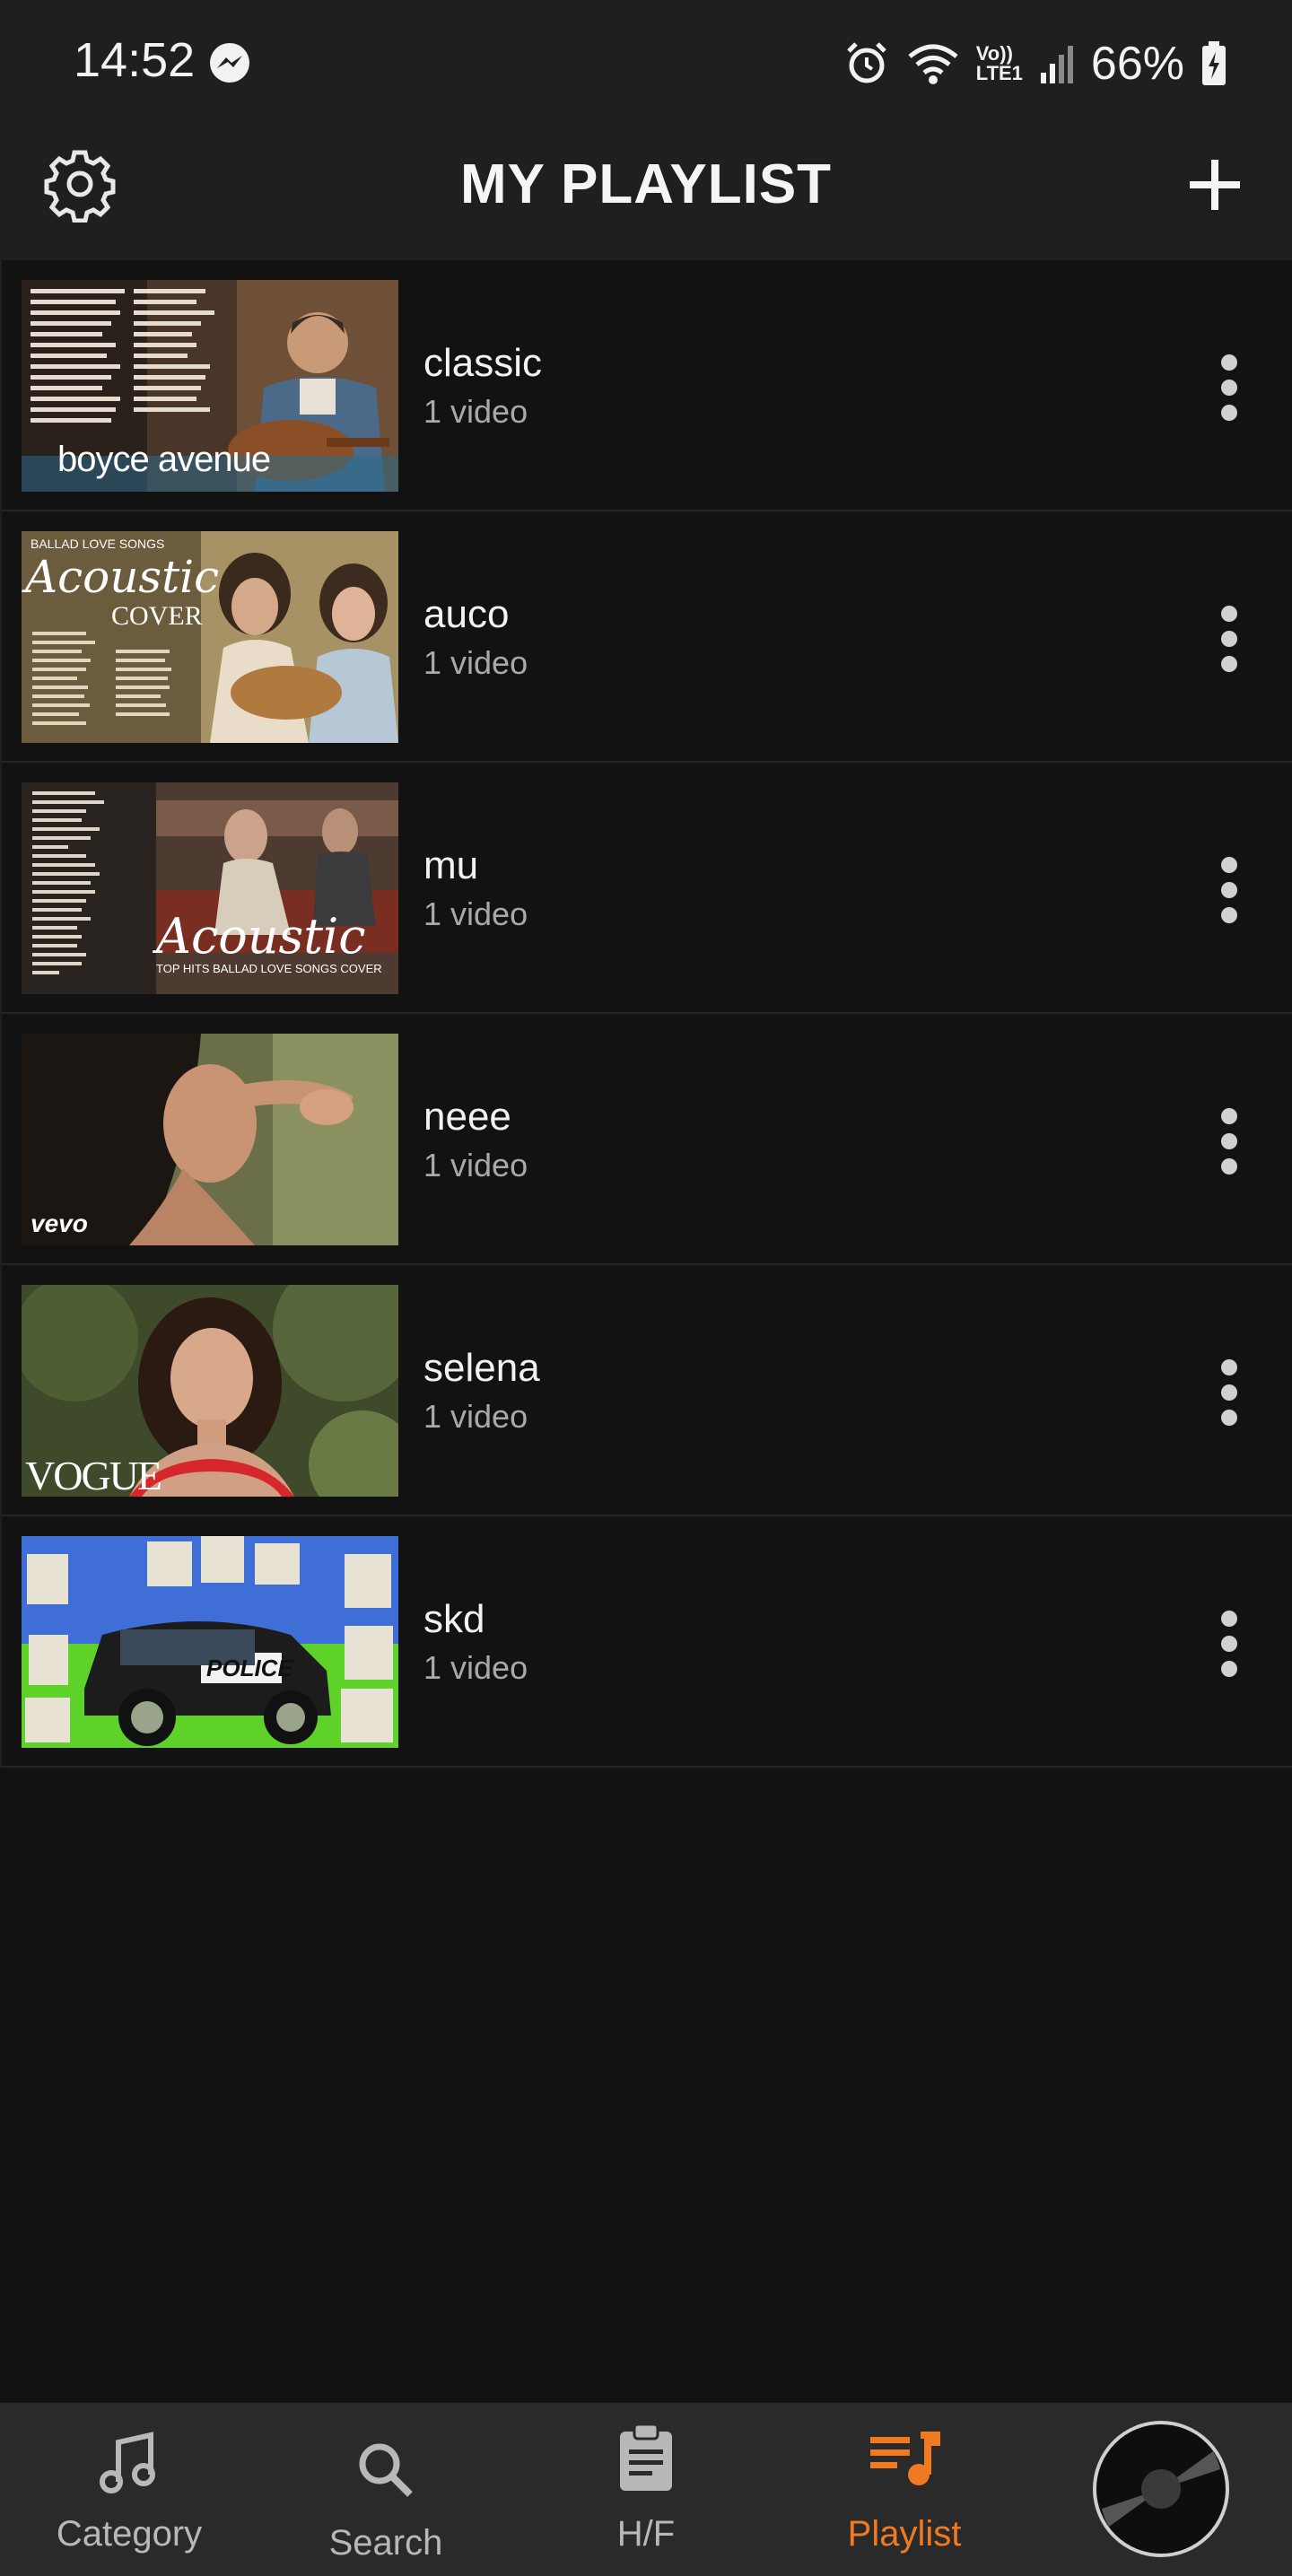  Describe the element at coordinates (905, 2459) in the screenshot. I see `playlist-icon` at that location.